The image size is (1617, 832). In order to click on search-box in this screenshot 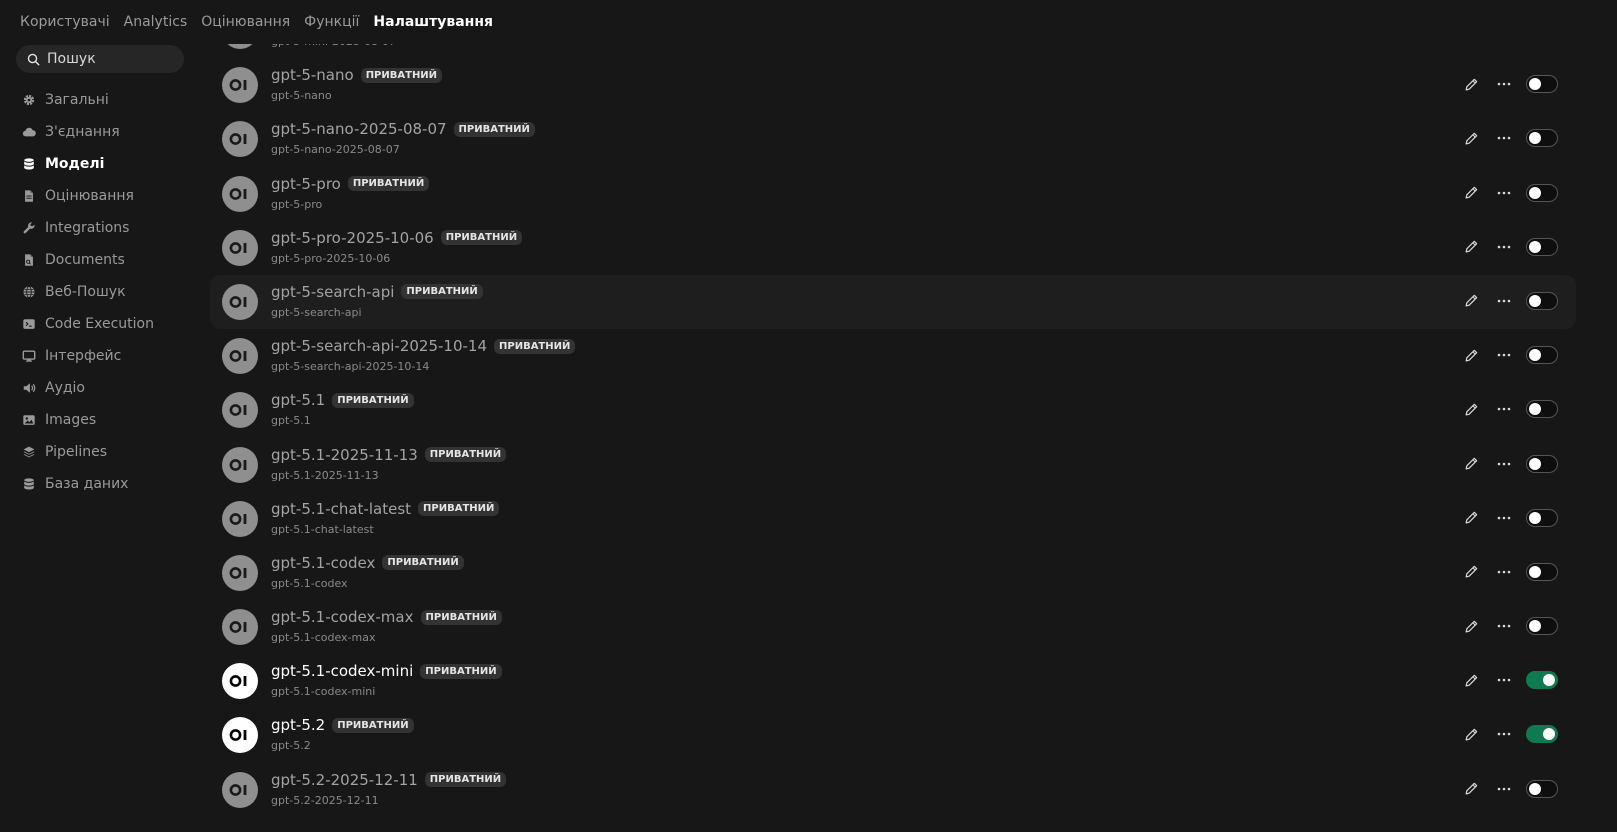, I will do `click(100, 59)`.